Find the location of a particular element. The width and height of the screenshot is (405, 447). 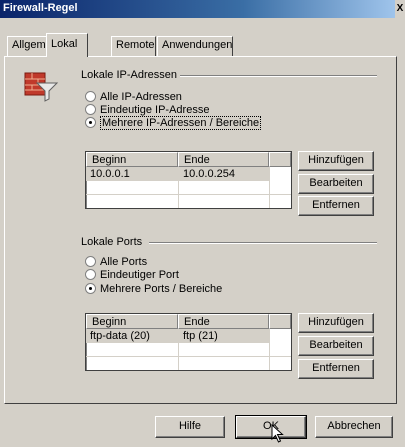

local-ports-list: Beginn Ende ftp-data (20) ftp (21) is located at coordinates (188, 342).